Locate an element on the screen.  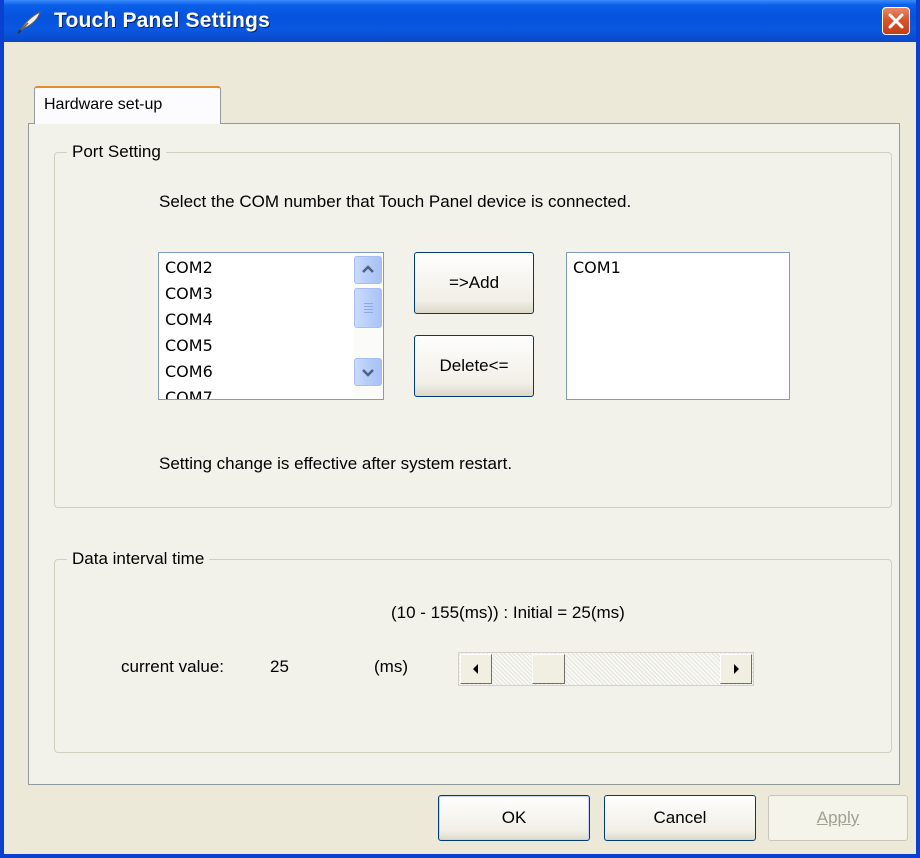
tab-label: Hardware set-up is located at coordinates (103, 104).